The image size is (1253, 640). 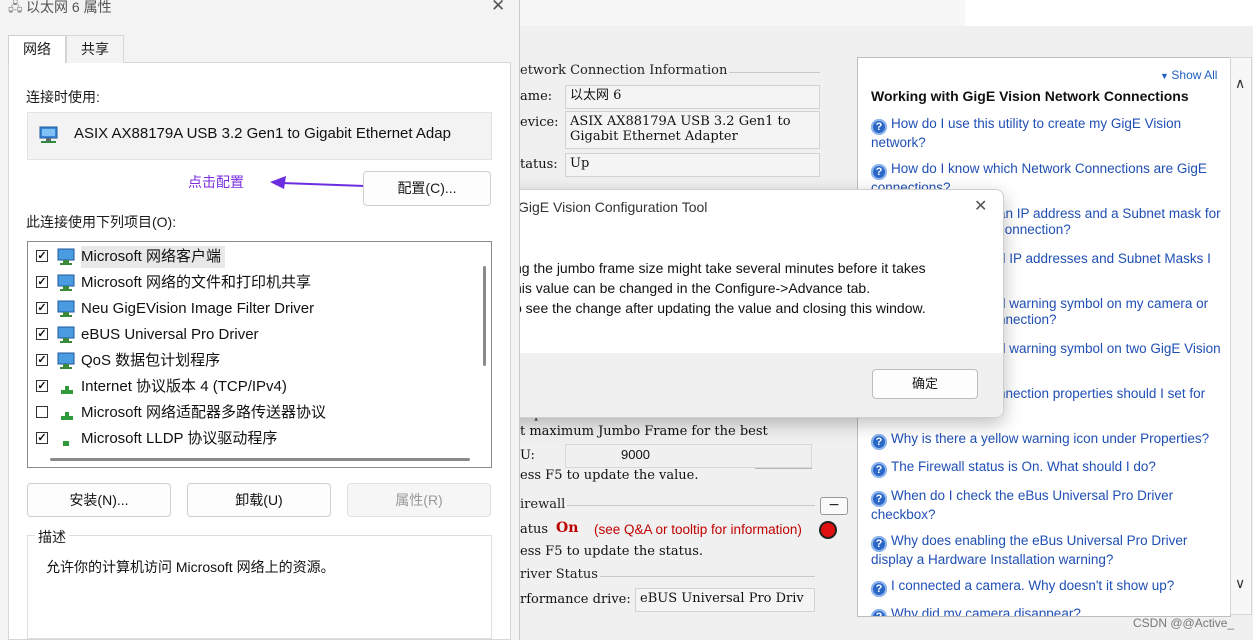 I want to click on mtu-field: 9000, so click(x=688, y=456).